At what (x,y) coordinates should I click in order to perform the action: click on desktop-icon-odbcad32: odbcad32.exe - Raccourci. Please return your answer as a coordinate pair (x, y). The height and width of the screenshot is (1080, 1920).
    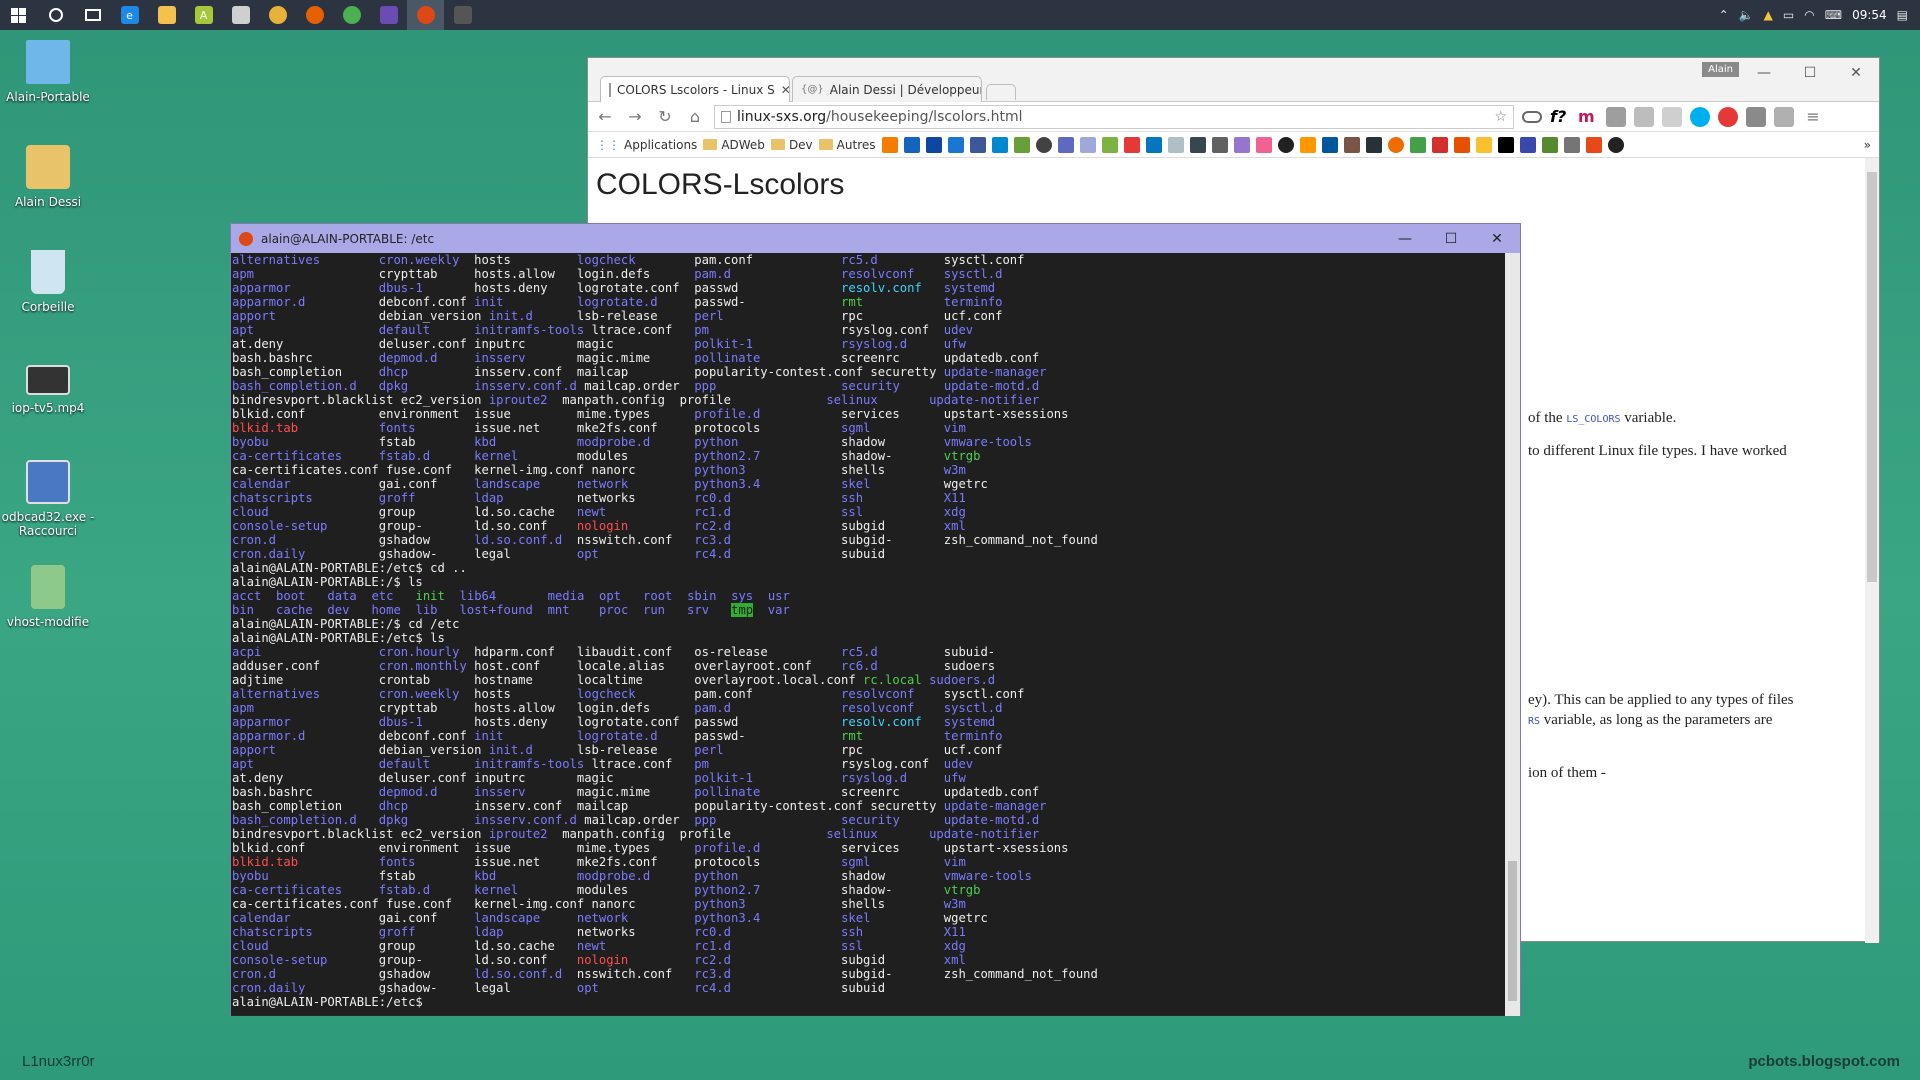
    Looking at the image, I should click on (48, 499).